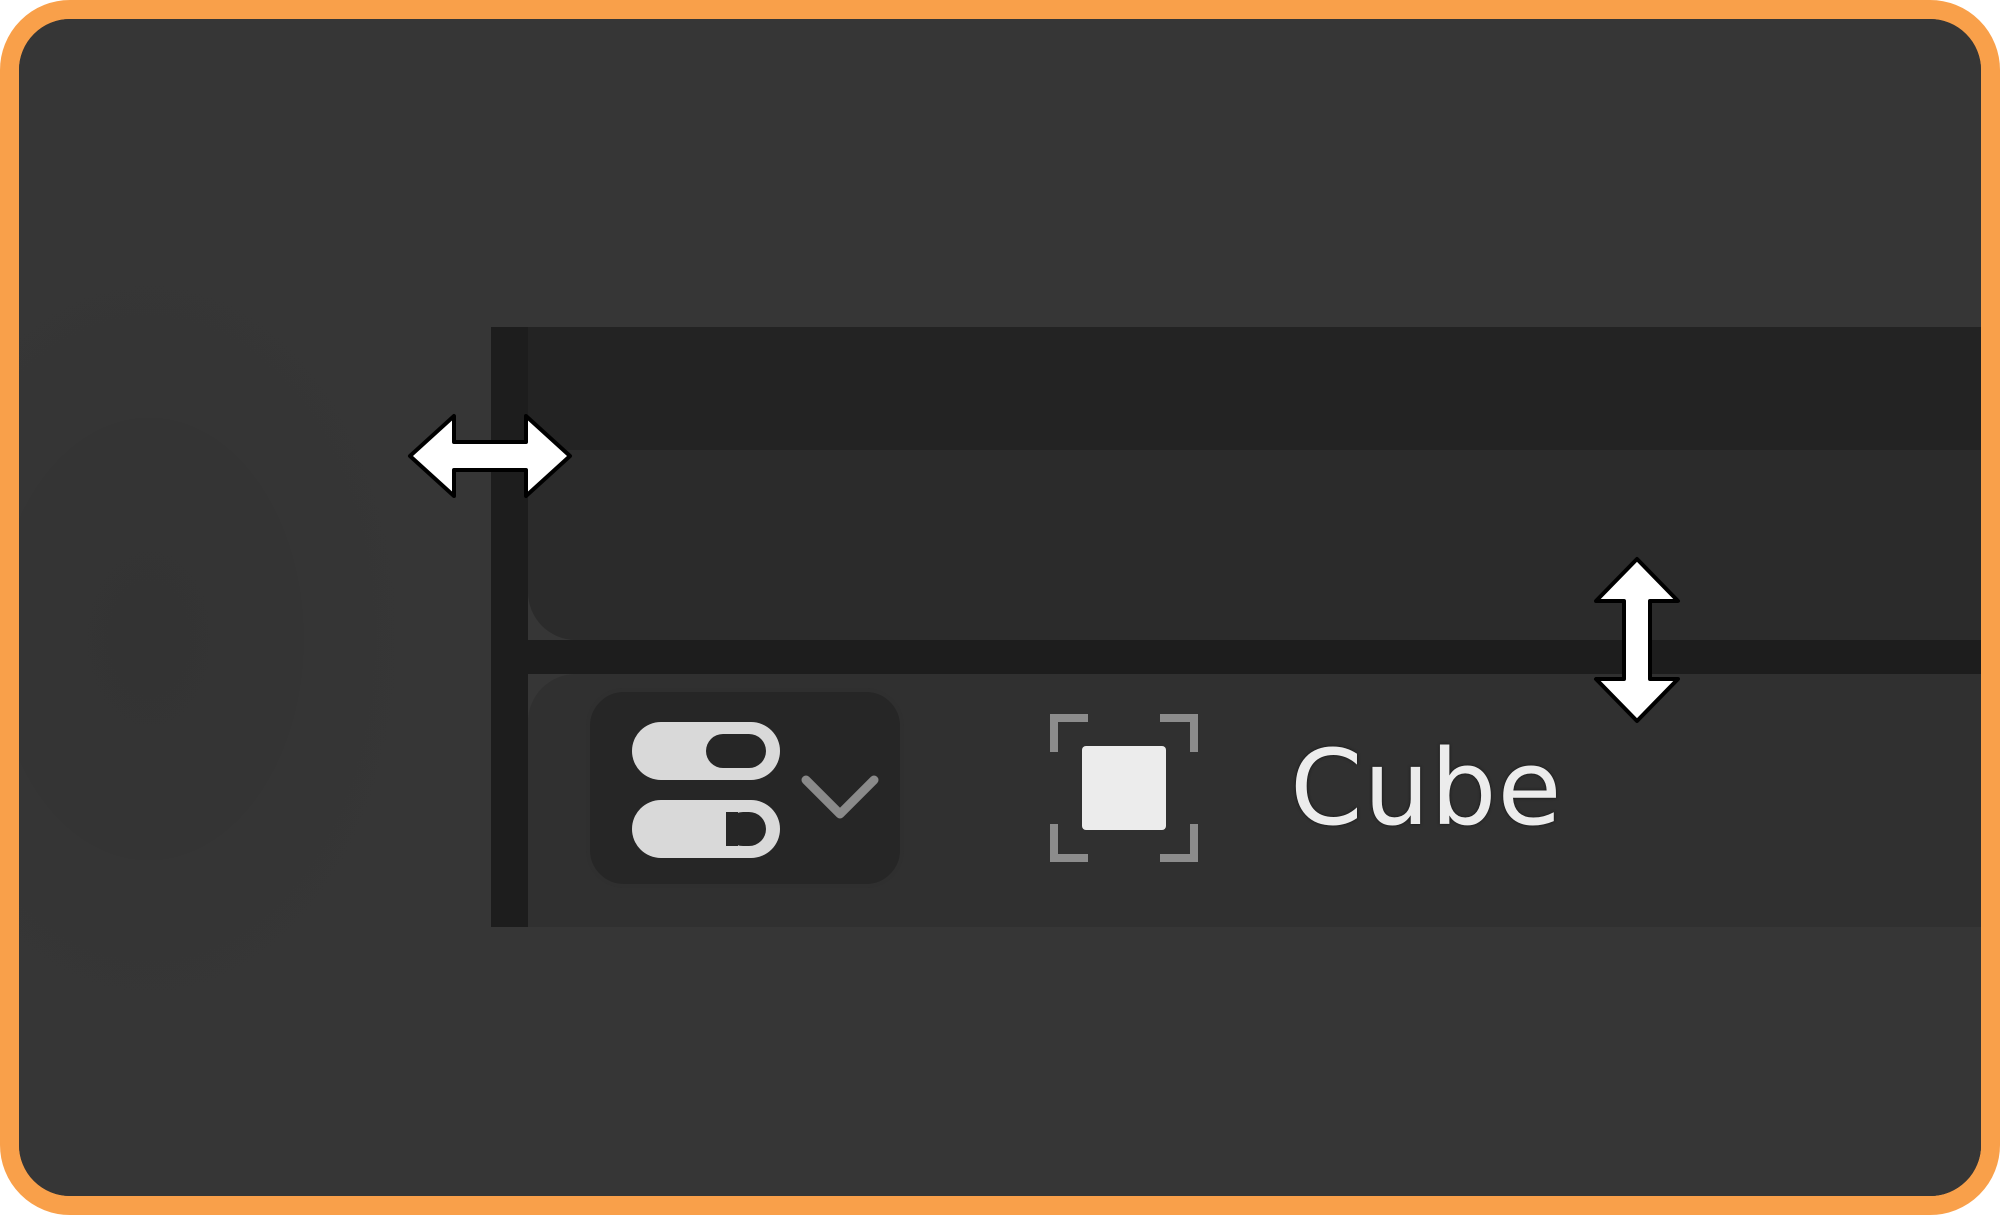 Image resolution: width=2000 pixels, height=1215 pixels. I want to click on filter-toggle-dropdown-button, so click(745, 788).